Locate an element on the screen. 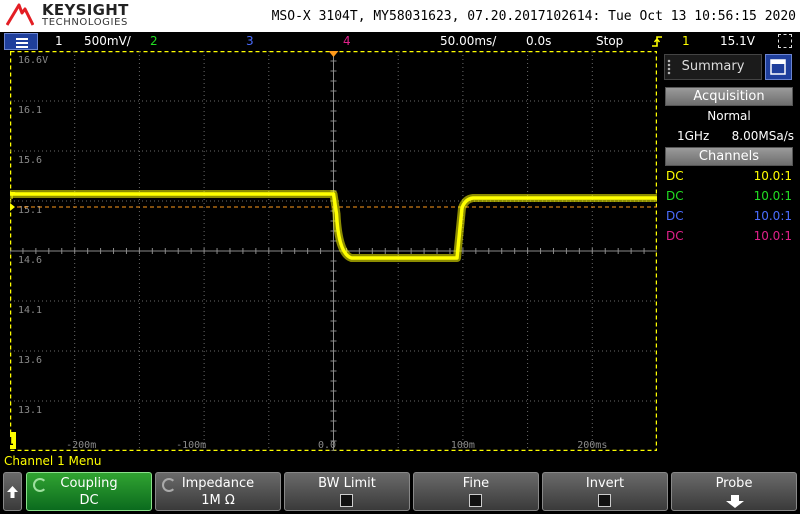 This screenshot has height=514, width=800. invert-softkey: Invert is located at coordinates (605, 491).